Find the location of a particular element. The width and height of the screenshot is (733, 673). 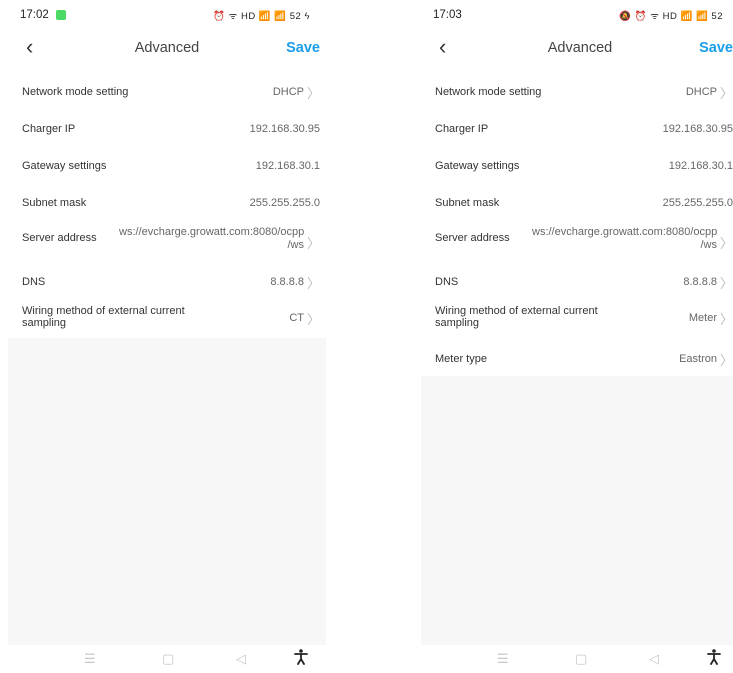

row-label: Meter type is located at coordinates (461, 359).